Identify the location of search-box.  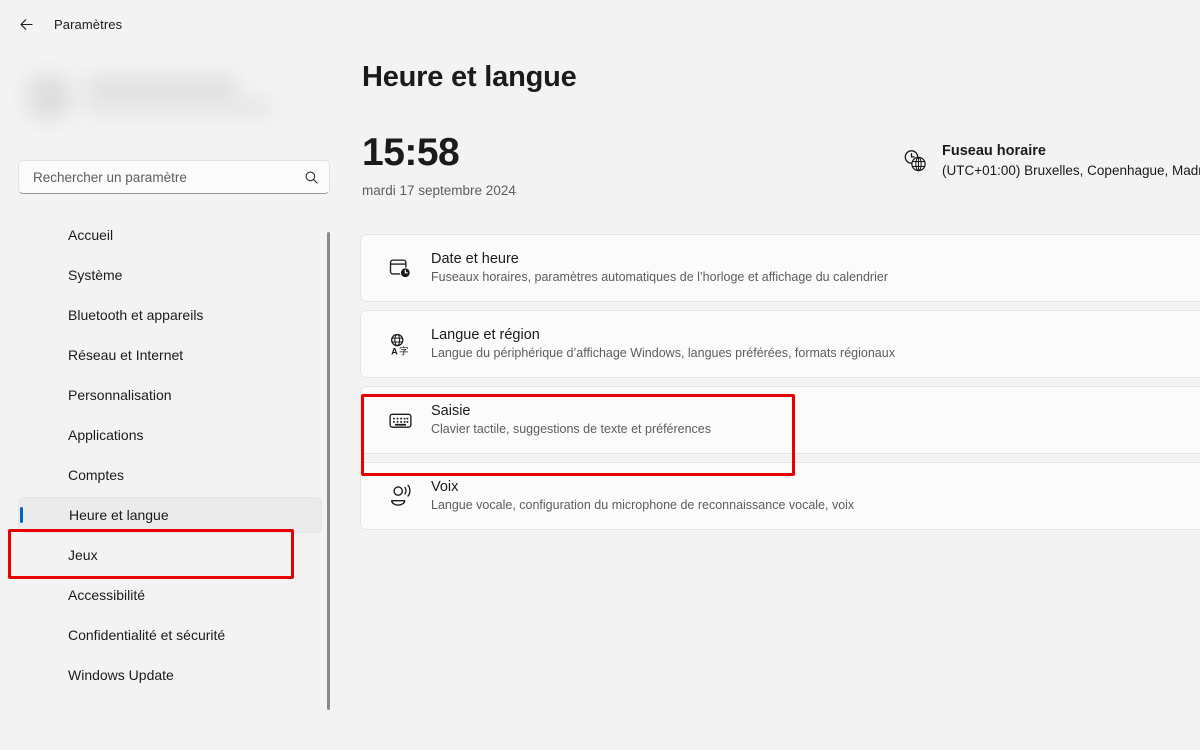
(174, 177).